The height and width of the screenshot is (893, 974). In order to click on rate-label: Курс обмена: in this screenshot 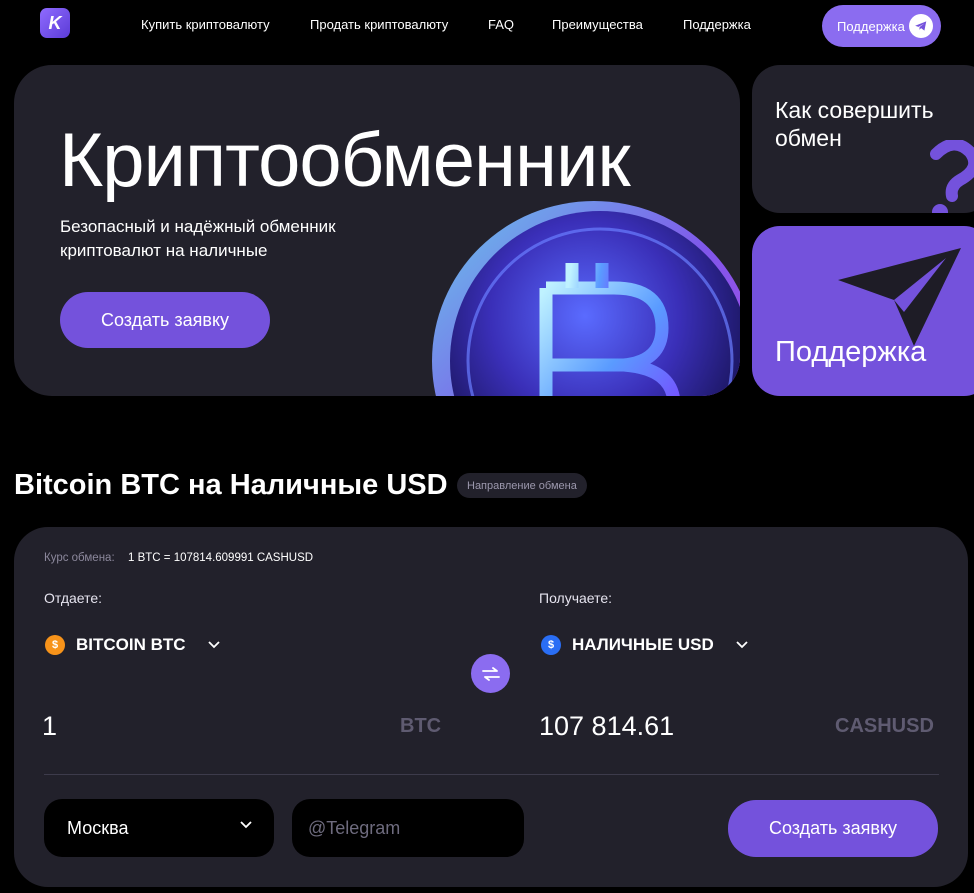, I will do `click(79, 558)`.